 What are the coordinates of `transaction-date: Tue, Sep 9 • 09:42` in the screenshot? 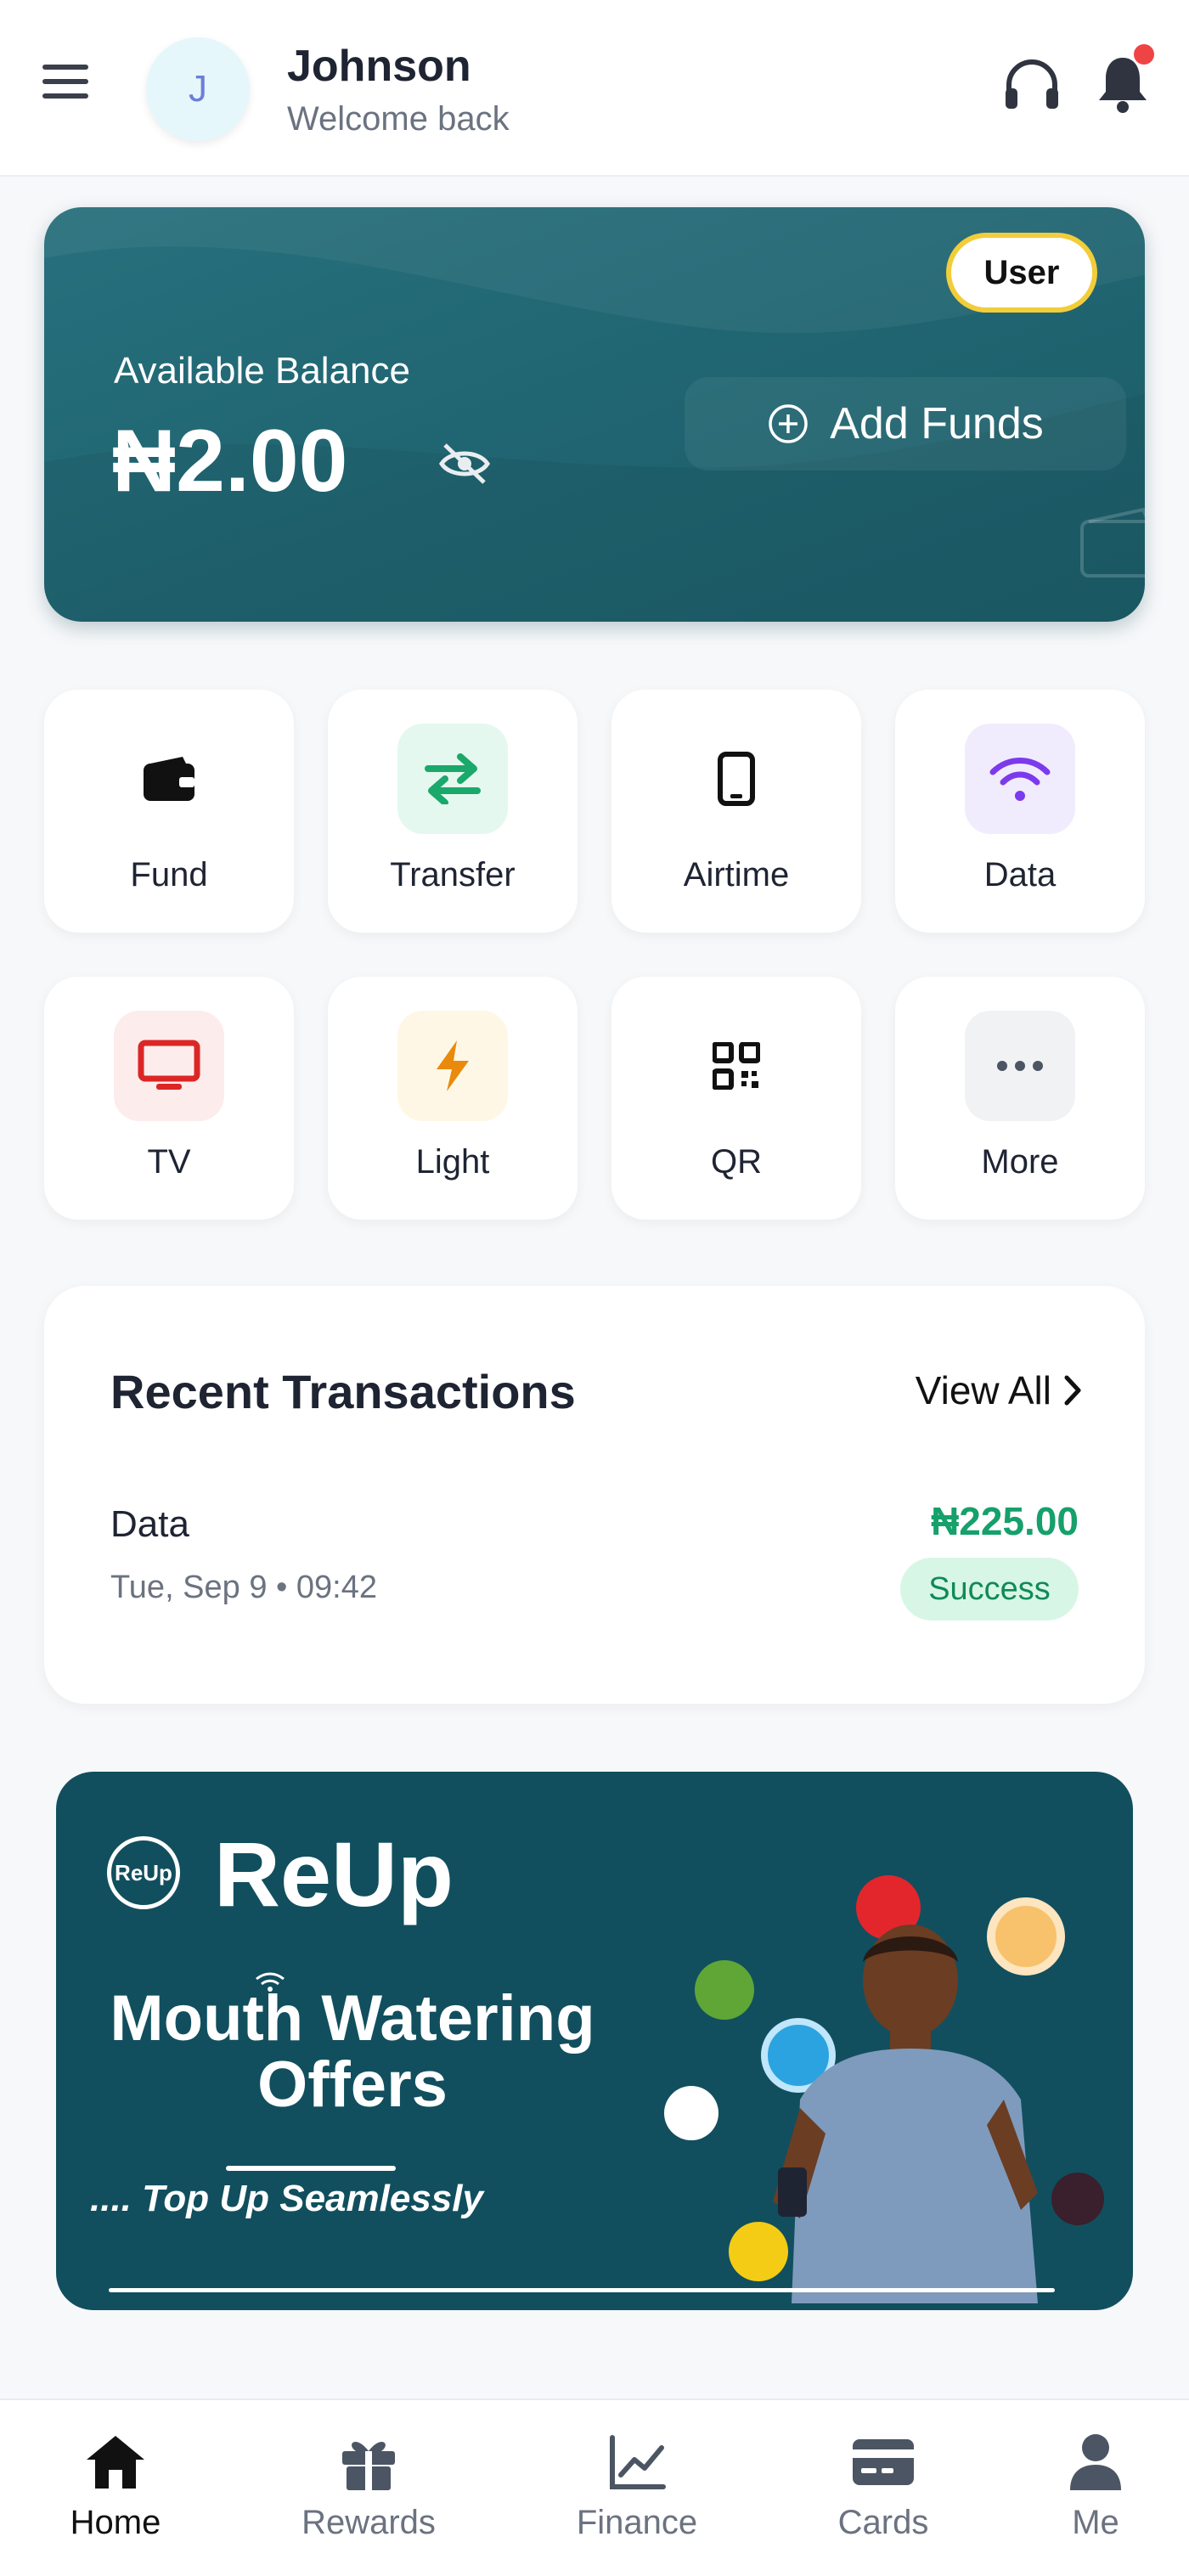 It's located at (244, 1587).